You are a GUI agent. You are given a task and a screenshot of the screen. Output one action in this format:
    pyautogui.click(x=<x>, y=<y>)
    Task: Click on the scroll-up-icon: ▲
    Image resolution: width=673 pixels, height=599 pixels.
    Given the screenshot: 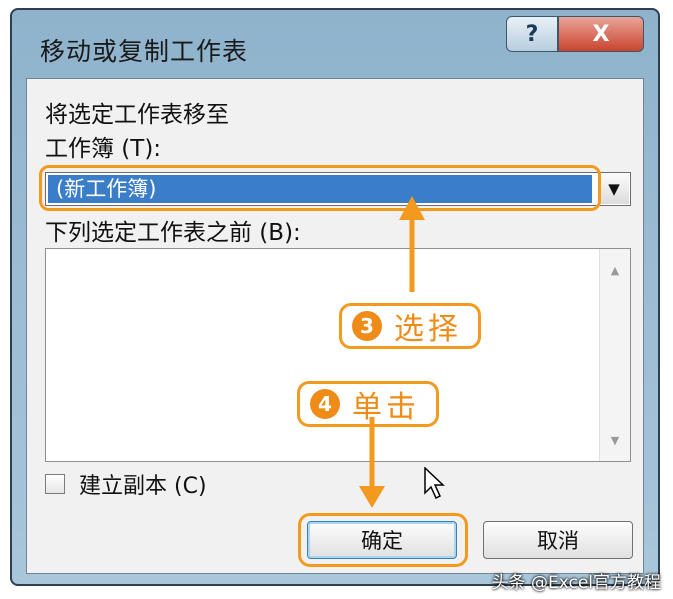 What is the action you would take?
    pyautogui.click(x=615, y=270)
    